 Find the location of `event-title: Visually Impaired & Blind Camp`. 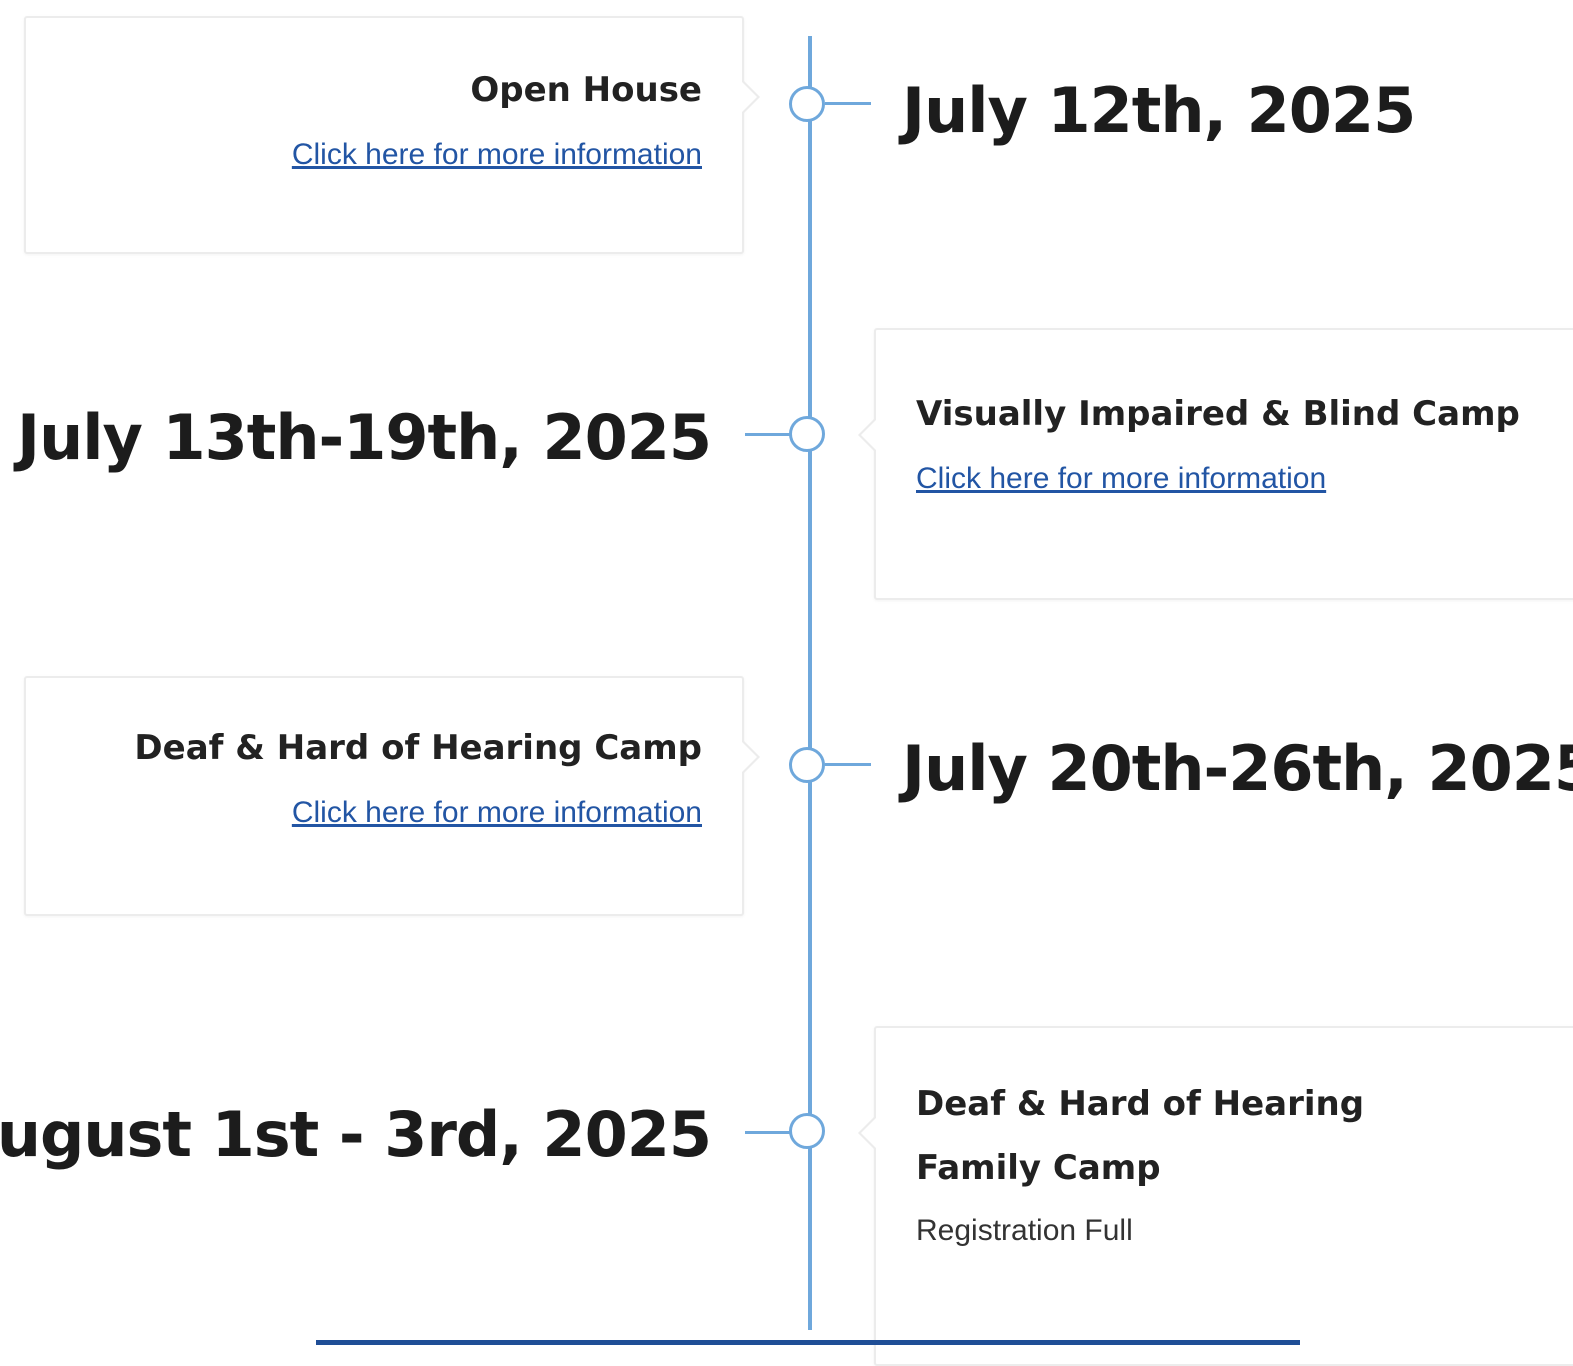

event-title: Visually Impaired & Blind Camp is located at coordinates (1218, 414).